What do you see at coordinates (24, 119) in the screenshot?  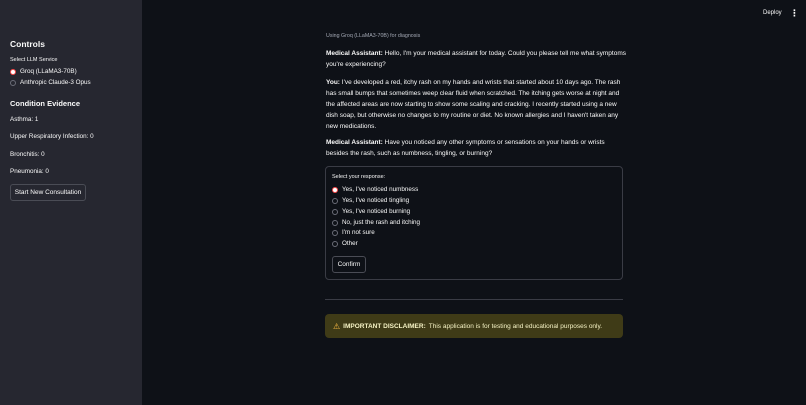 I see `evidence-item: Asthma: 1` at bounding box center [24, 119].